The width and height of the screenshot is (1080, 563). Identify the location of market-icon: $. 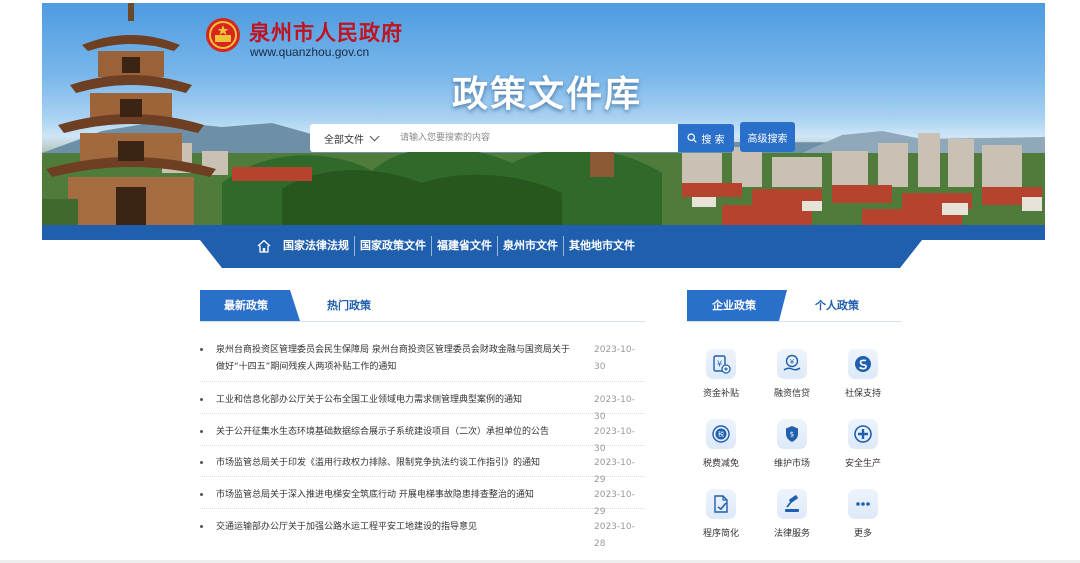
(792, 434).